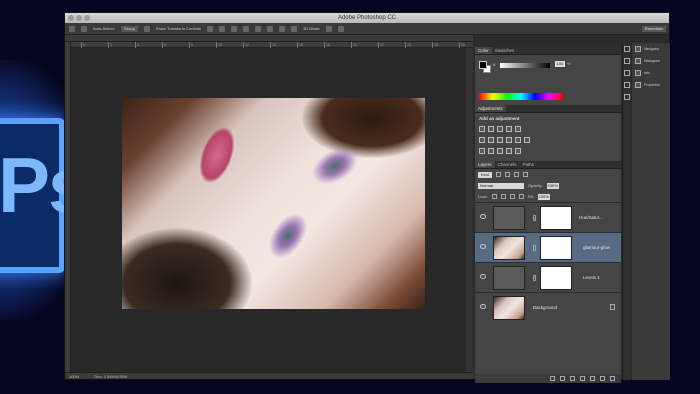  I want to click on layer-name: Levels 1, so click(591, 277).